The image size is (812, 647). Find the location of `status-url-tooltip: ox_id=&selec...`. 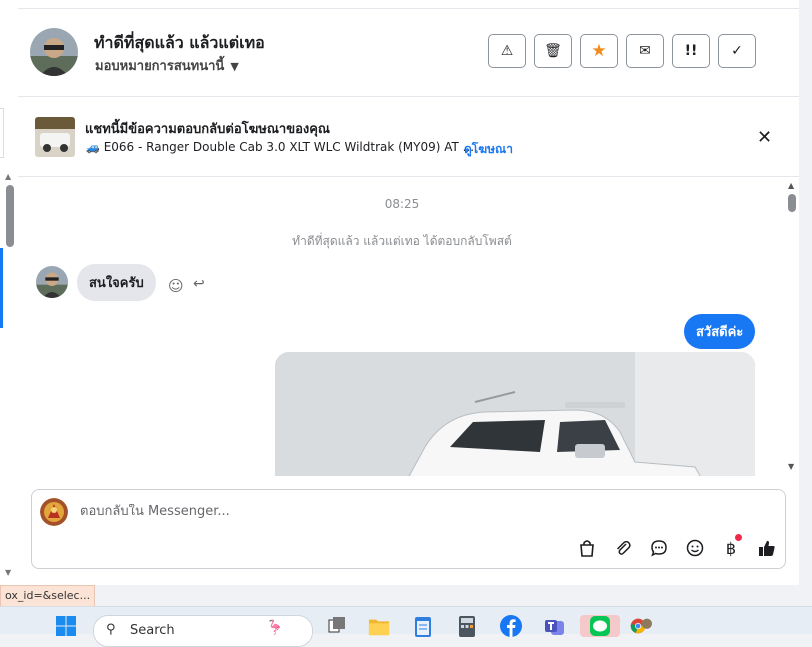

status-url-tooltip: ox_id=&selec... is located at coordinates (48, 596).